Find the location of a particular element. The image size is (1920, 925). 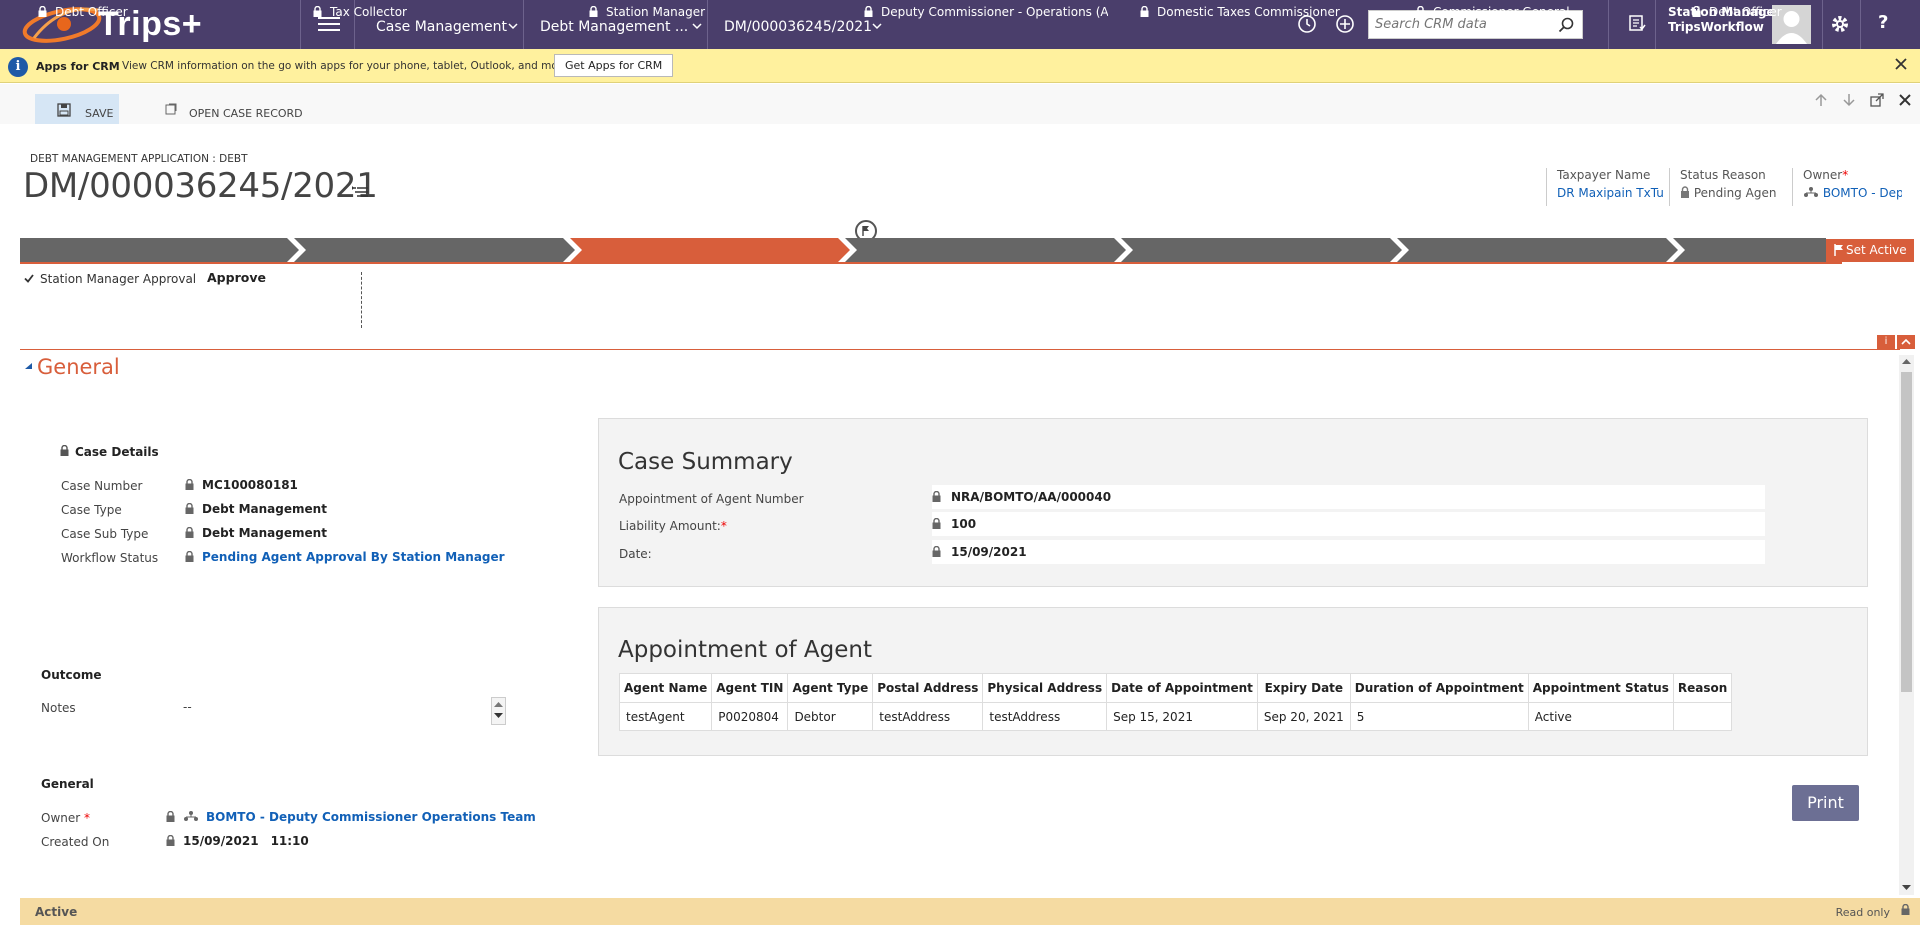

column-header: Physical Address is located at coordinates (1045, 688).